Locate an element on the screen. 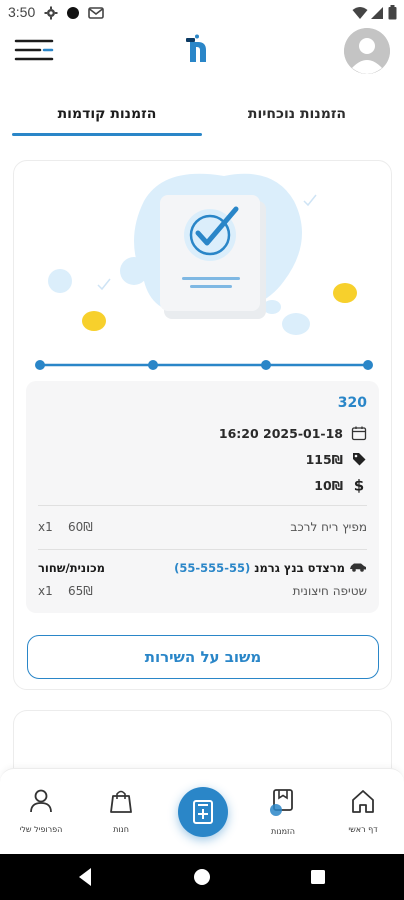  nav-profile: הפרופיל שלי is located at coordinates (41, 810).